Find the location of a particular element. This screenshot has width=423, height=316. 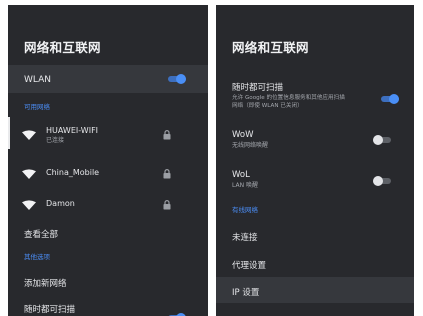

wlan-toggle is located at coordinates (177, 79).